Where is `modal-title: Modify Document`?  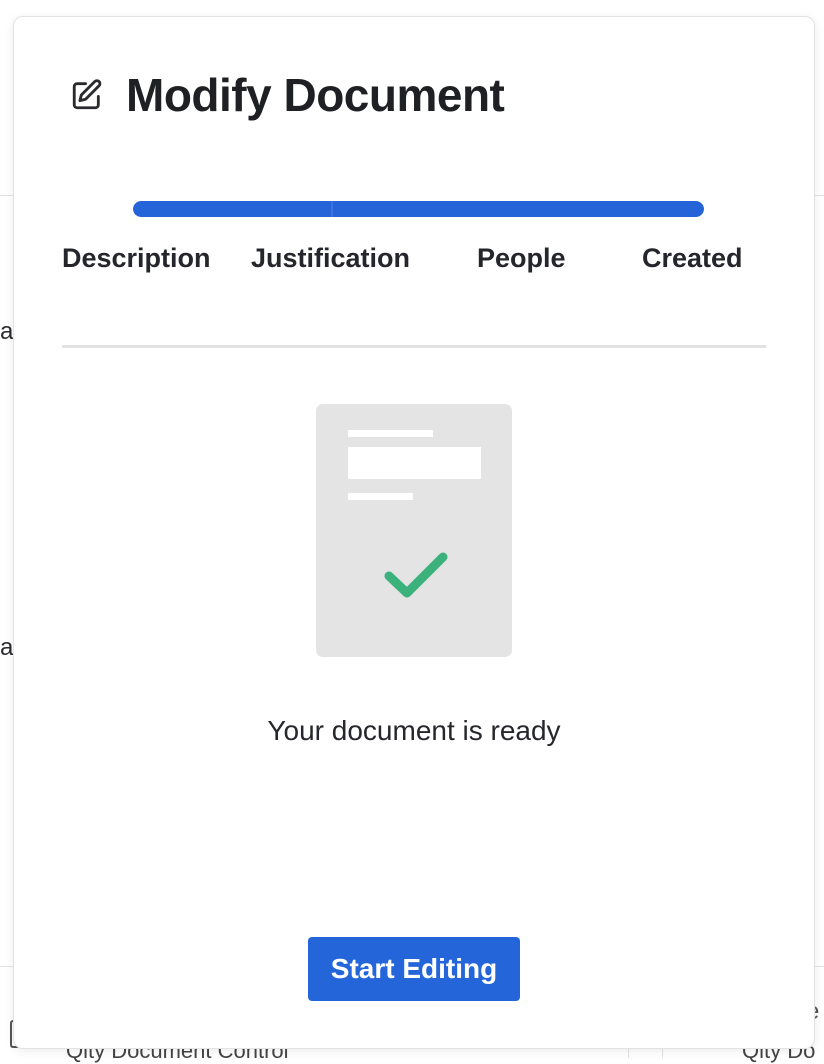 modal-title: Modify Document is located at coordinates (315, 95).